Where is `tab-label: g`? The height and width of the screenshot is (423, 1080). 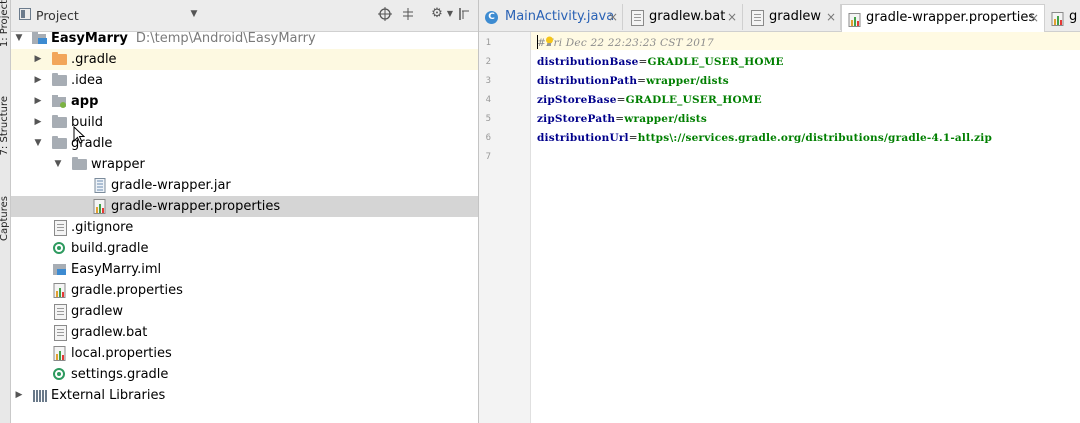
tab-label: g is located at coordinates (1073, 16).